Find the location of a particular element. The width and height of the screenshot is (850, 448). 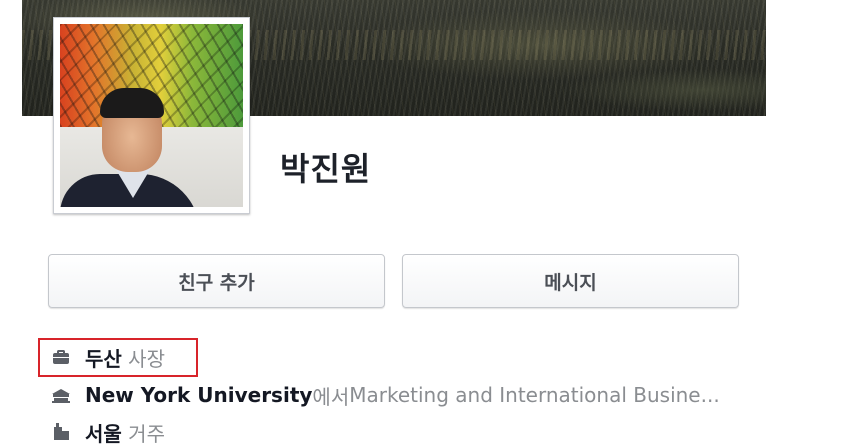

work-company: 두산 is located at coordinates (103, 357).